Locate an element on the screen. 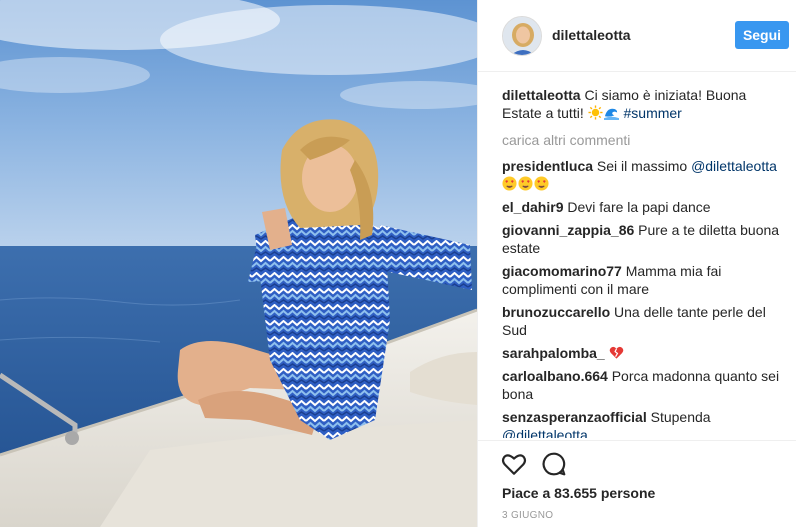 Image resolution: width=796 pixels, height=527 pixels. comment-username: giacomomarino77 is located at coordinates (562, 271).